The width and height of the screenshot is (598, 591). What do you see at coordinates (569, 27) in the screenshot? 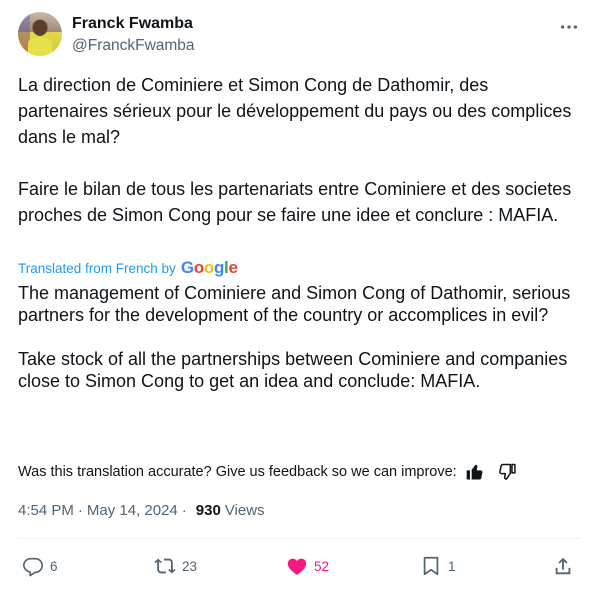
I see `more-options-icon` at bounding box center [569, 27].